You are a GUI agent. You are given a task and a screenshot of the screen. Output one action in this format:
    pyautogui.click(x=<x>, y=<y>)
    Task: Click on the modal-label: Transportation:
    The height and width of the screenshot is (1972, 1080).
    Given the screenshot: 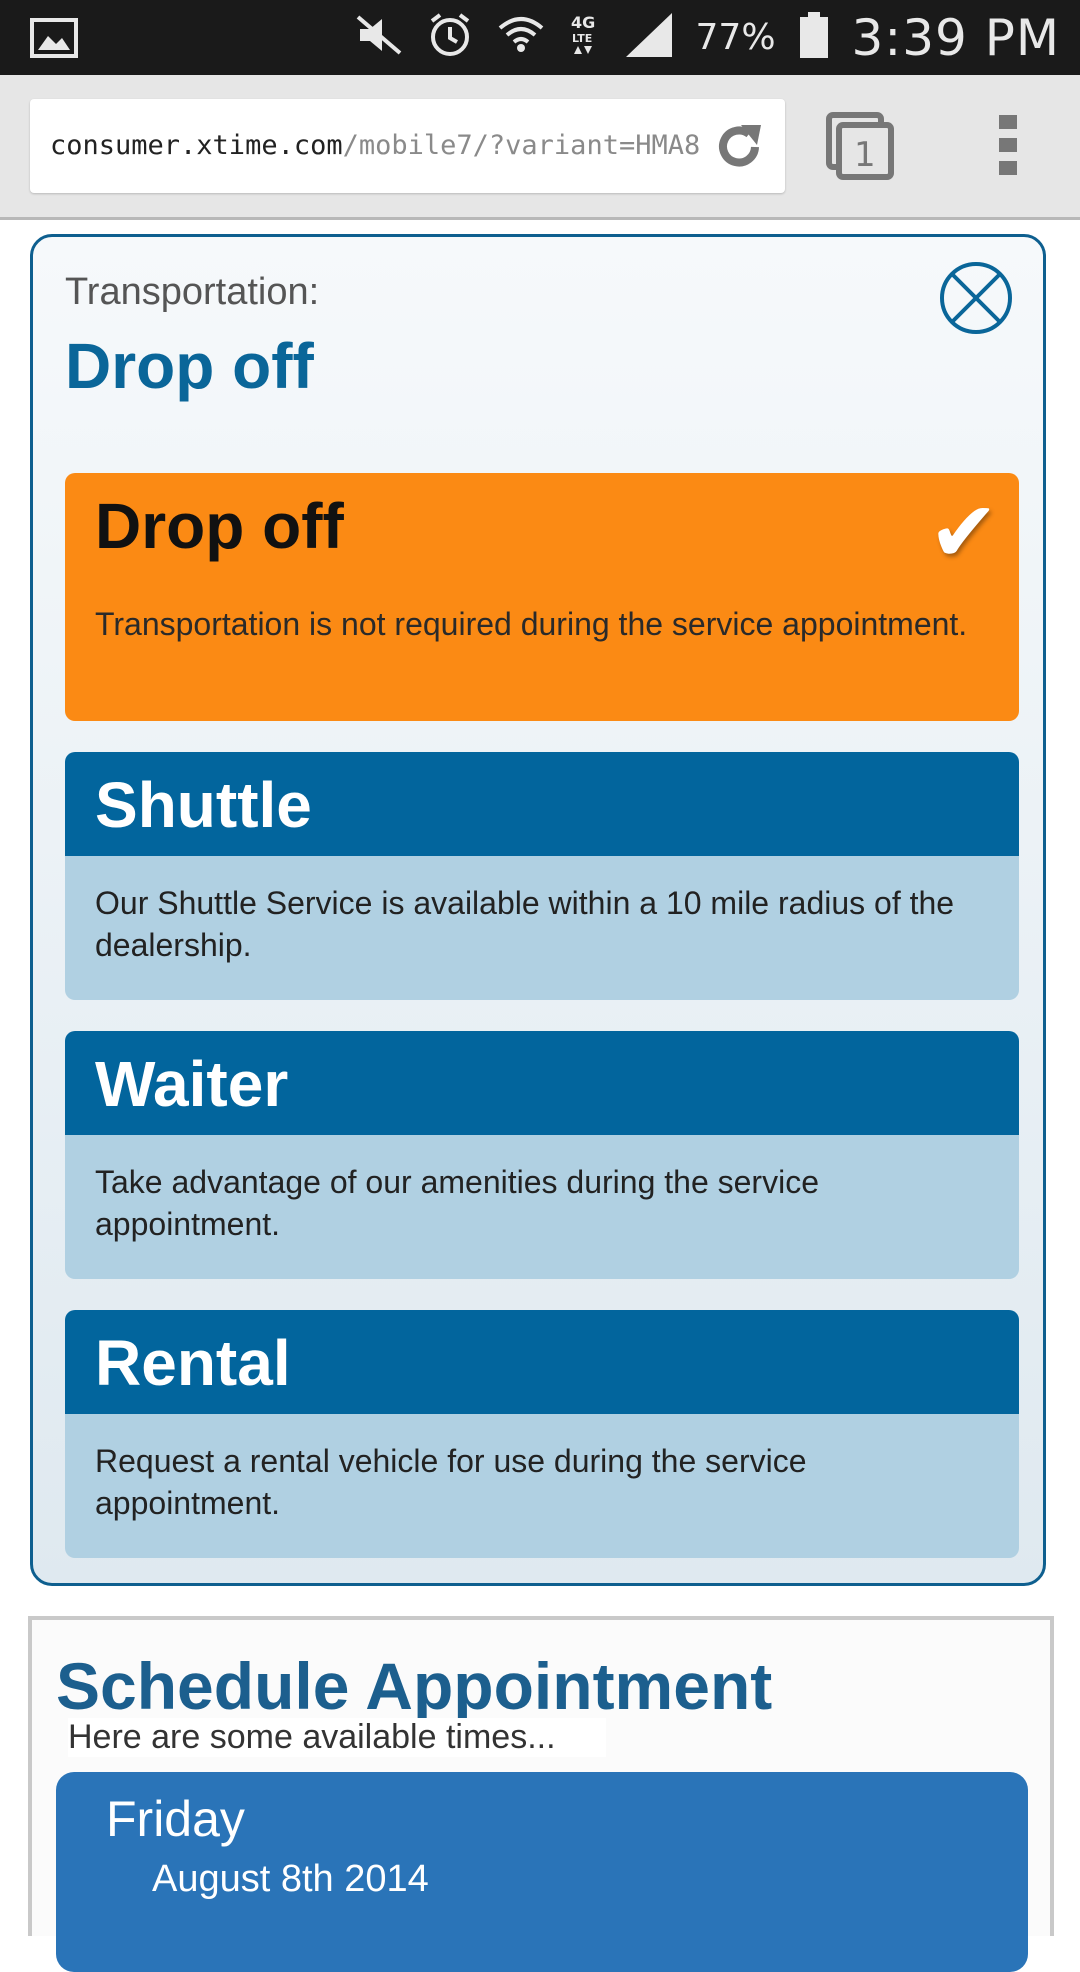 What is the action you would take?
    pyautogui.click(x=192, y=292)
    